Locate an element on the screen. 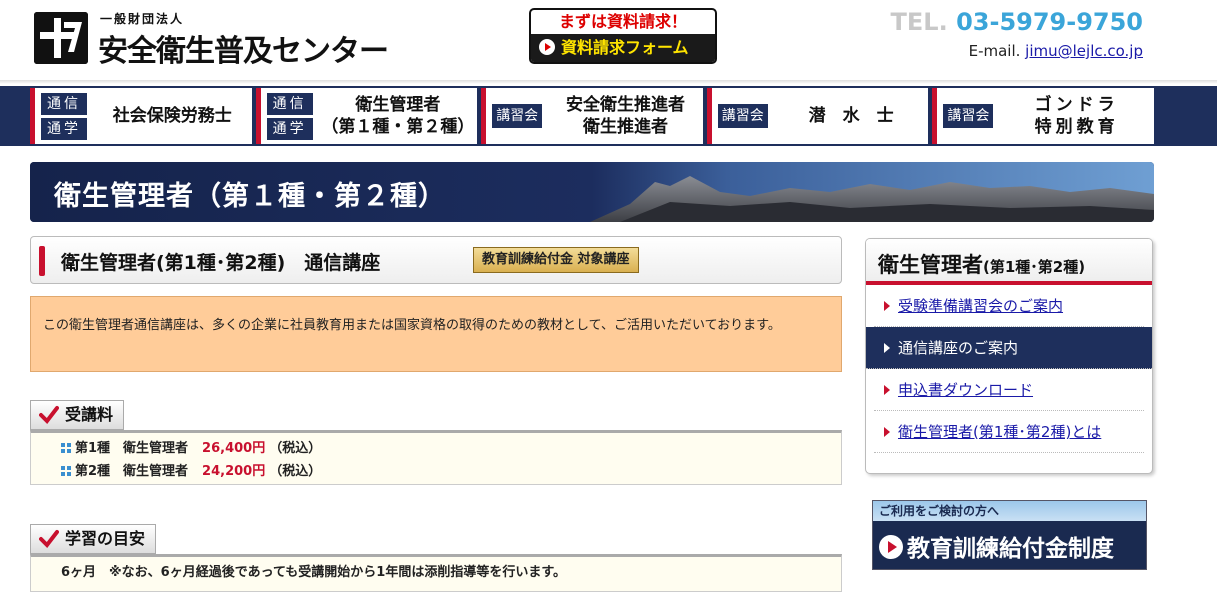  cta-bottom-text: 資料請求フォーム is located at coordinates (625, 47).